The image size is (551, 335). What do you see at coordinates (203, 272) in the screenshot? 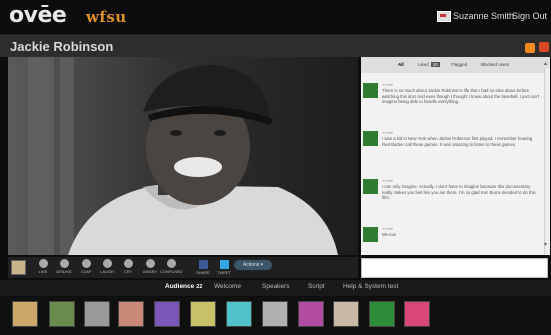
I see `share-label: SHARE` at bounding box center [203, 272].